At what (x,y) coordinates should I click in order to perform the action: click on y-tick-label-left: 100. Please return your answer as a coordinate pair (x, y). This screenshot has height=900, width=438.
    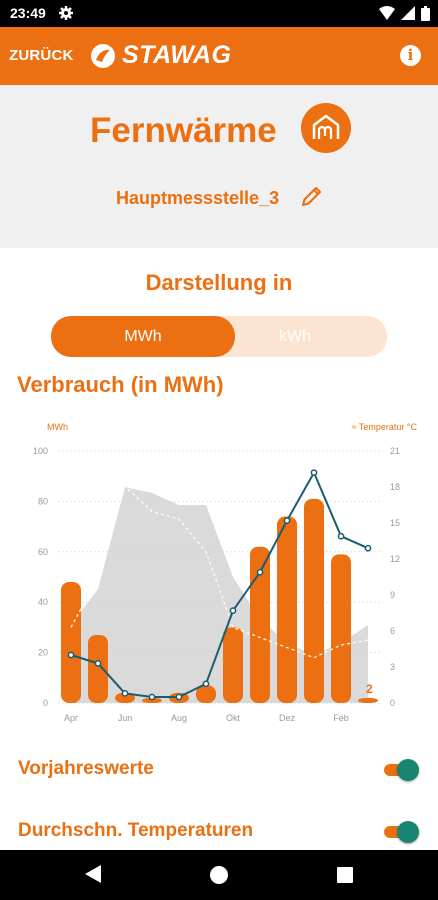
    Looking at the image, I should click on (40, 451).